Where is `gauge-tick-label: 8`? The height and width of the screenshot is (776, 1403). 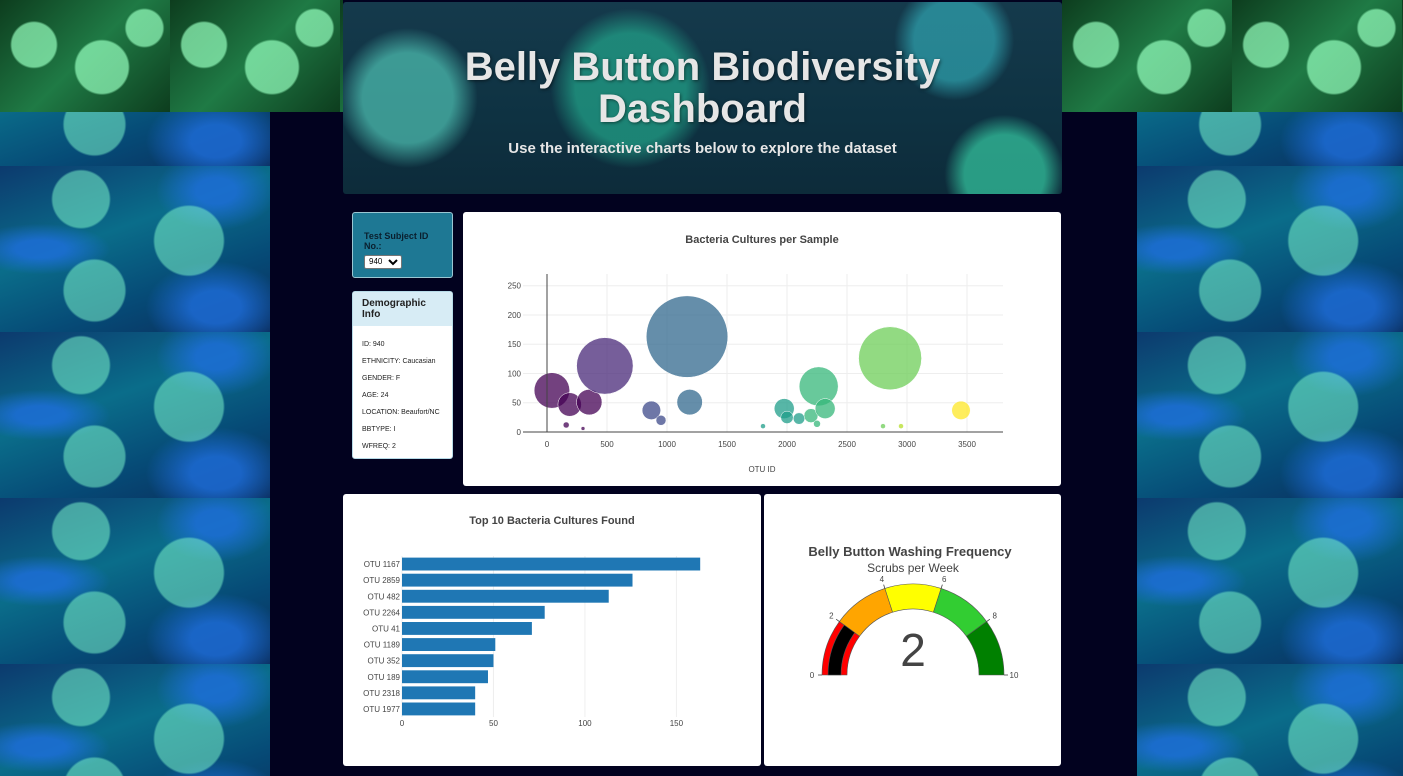 gauge-tick-label: 8 is located at coordinates (994, 616).